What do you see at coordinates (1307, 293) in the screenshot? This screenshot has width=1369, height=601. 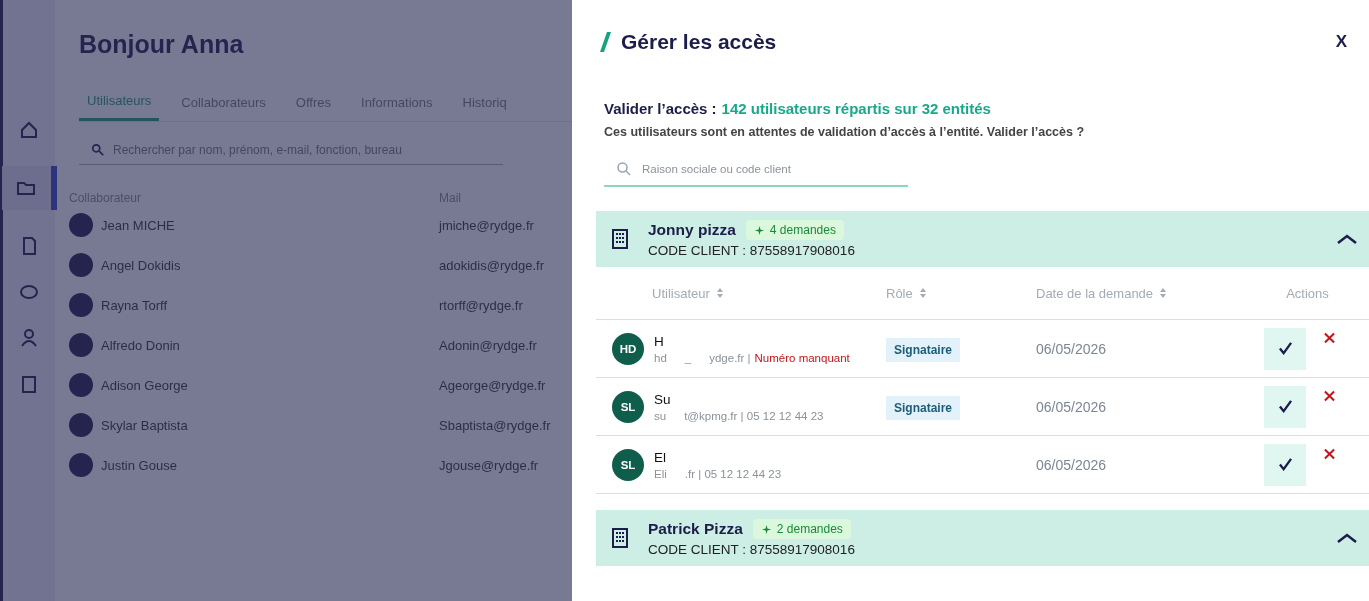 I see `column-header: Actions` at bounding box center [1307, 293].